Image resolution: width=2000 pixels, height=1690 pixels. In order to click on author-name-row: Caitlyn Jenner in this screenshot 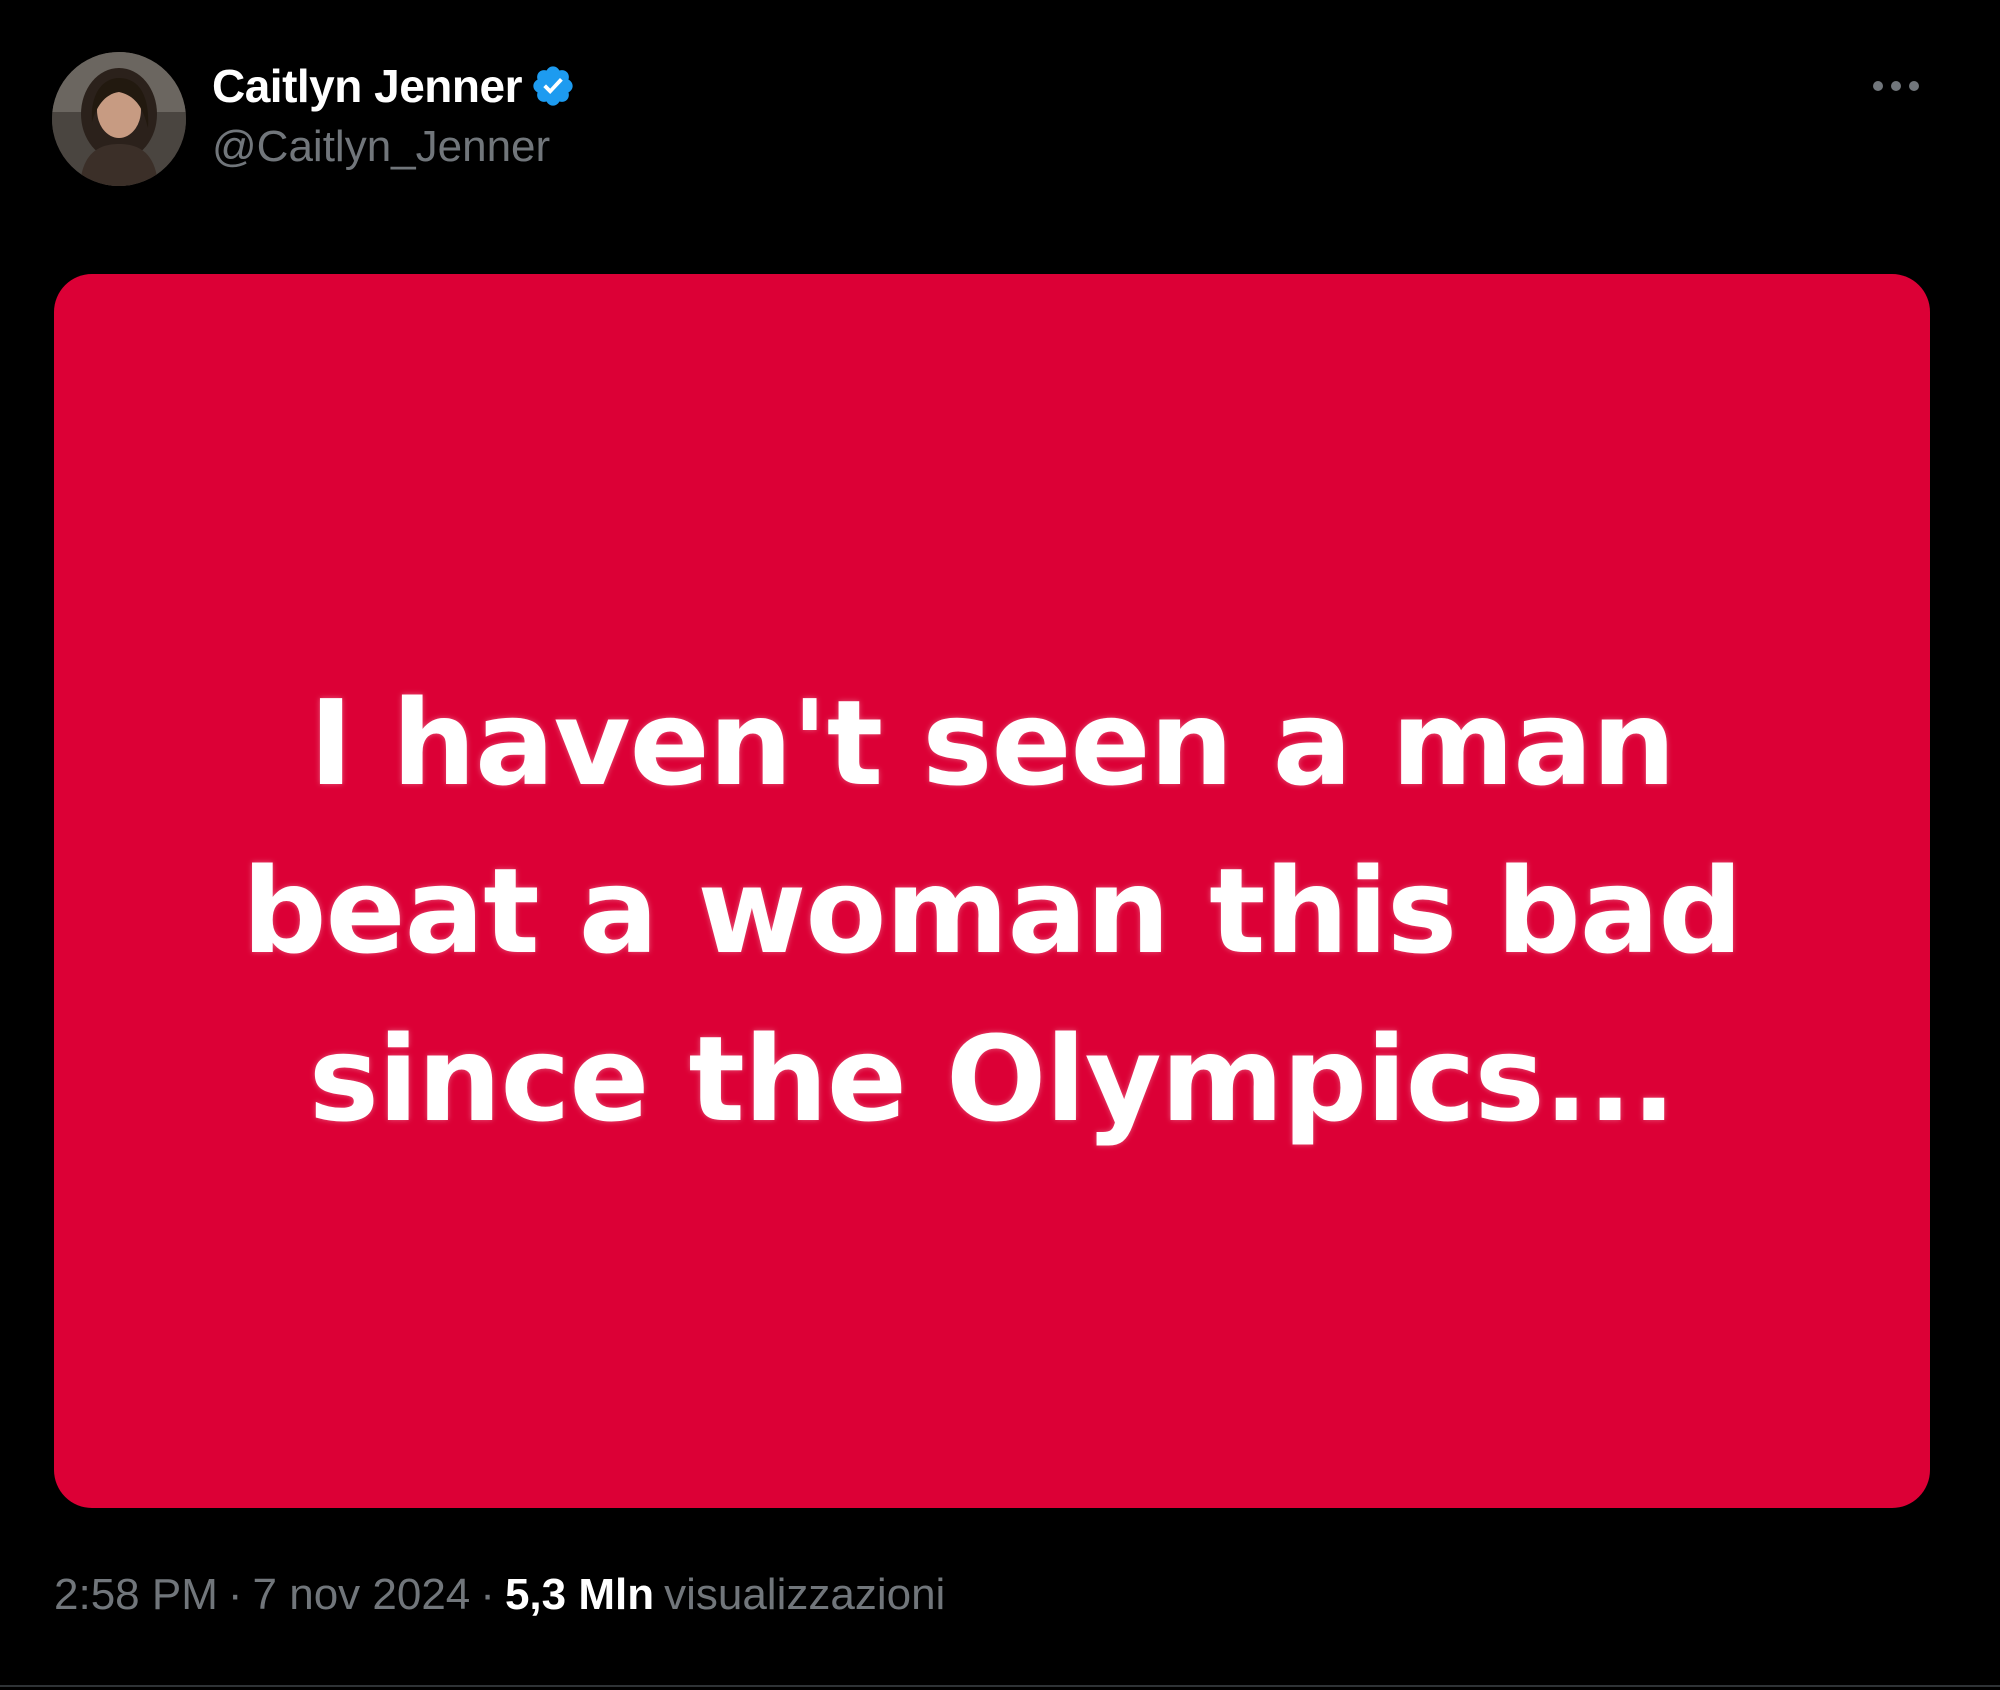, I will do `click(394, 86)`.